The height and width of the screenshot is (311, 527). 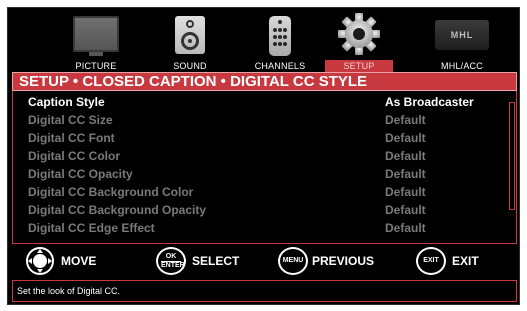 I want to click on previous-label: PREVIOUS, so click(x=343, y=261).